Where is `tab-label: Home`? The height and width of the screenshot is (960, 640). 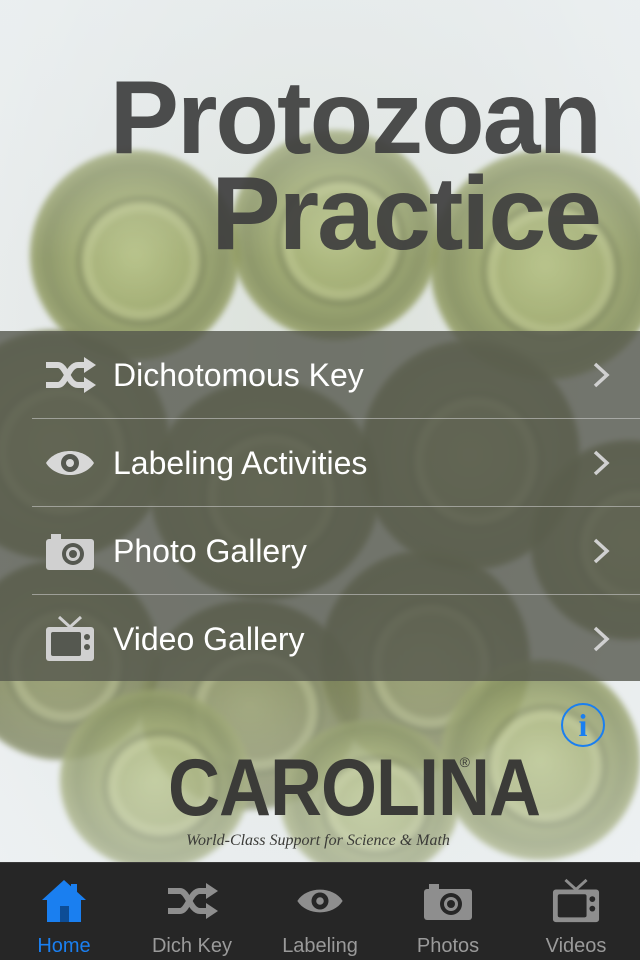
tab-label: Home is located at coordinates (64, 946).